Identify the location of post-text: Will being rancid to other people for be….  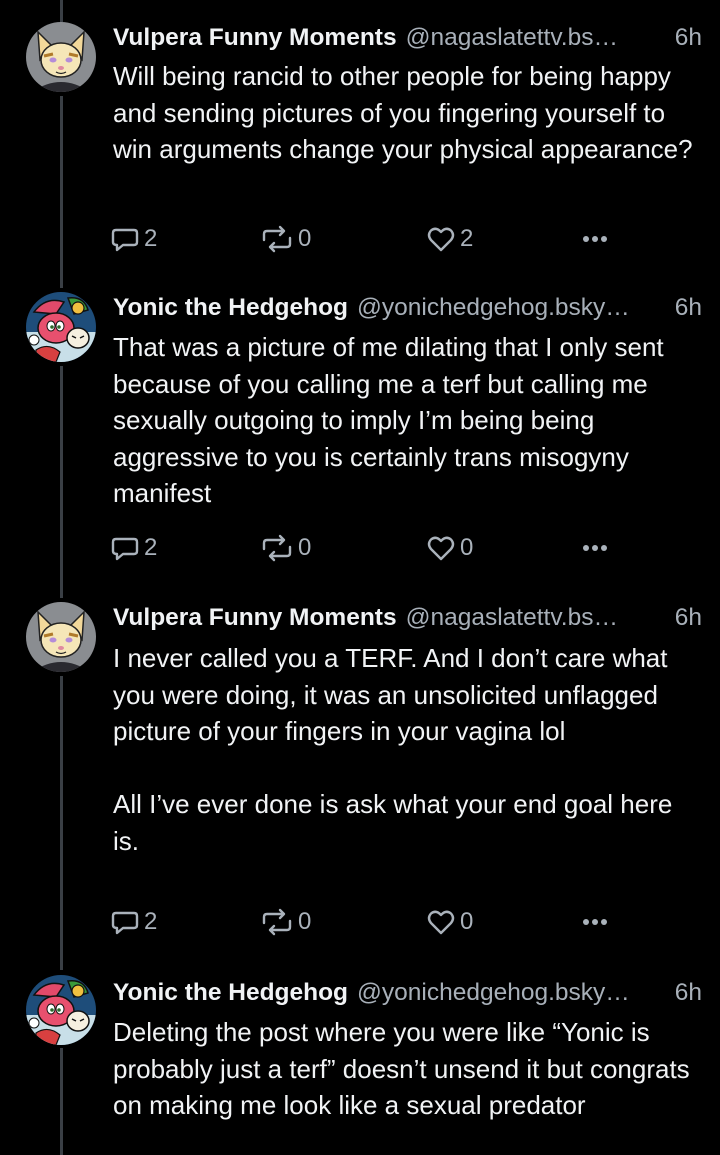
(403, 112).